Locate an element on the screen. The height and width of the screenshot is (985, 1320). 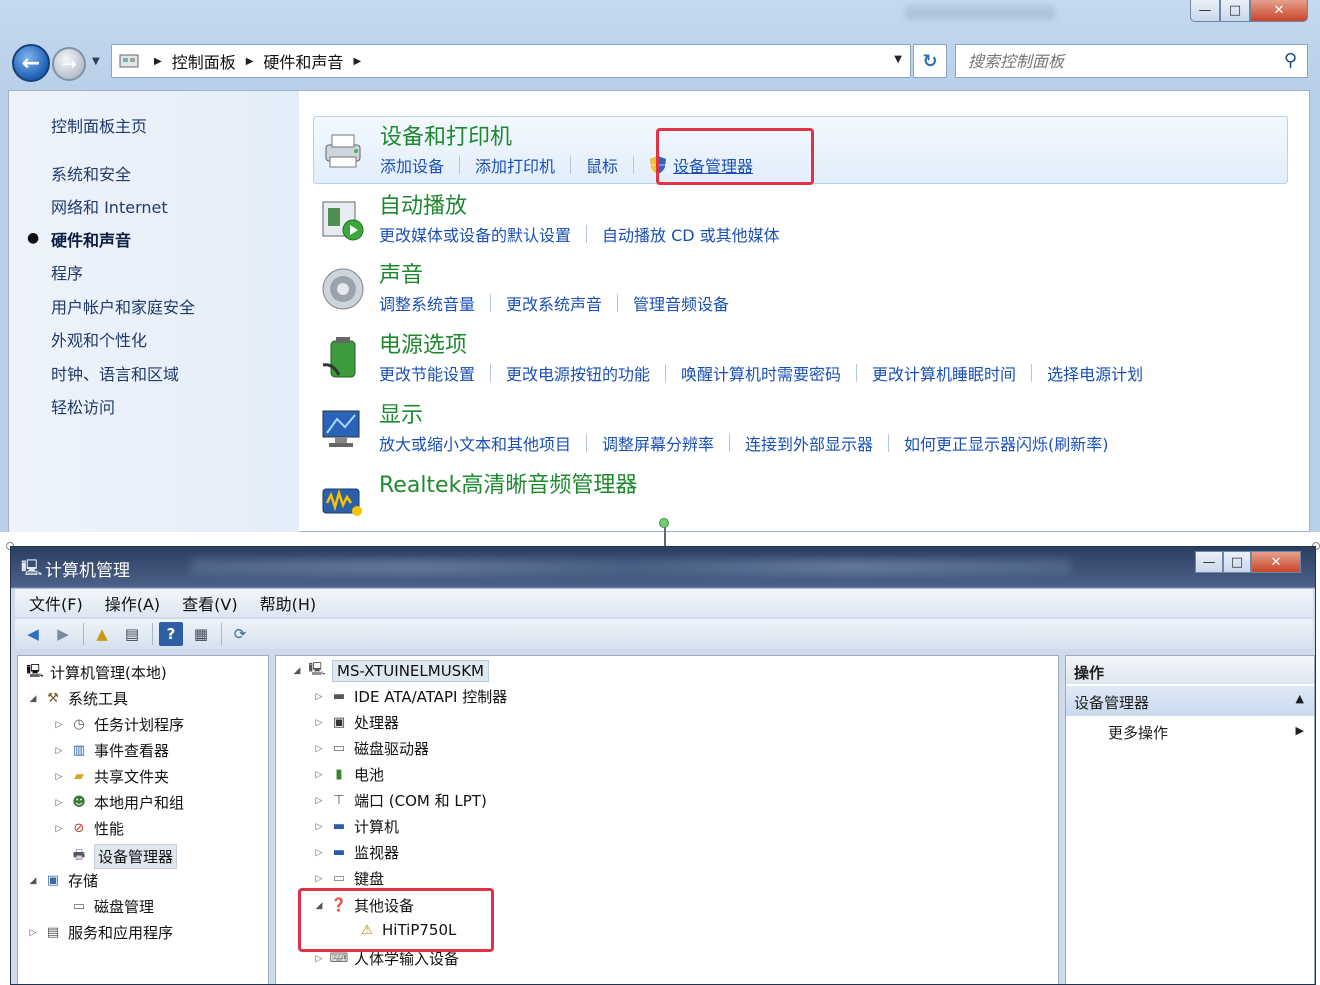
category-title: 声音 is located at coordinates (401, 273).